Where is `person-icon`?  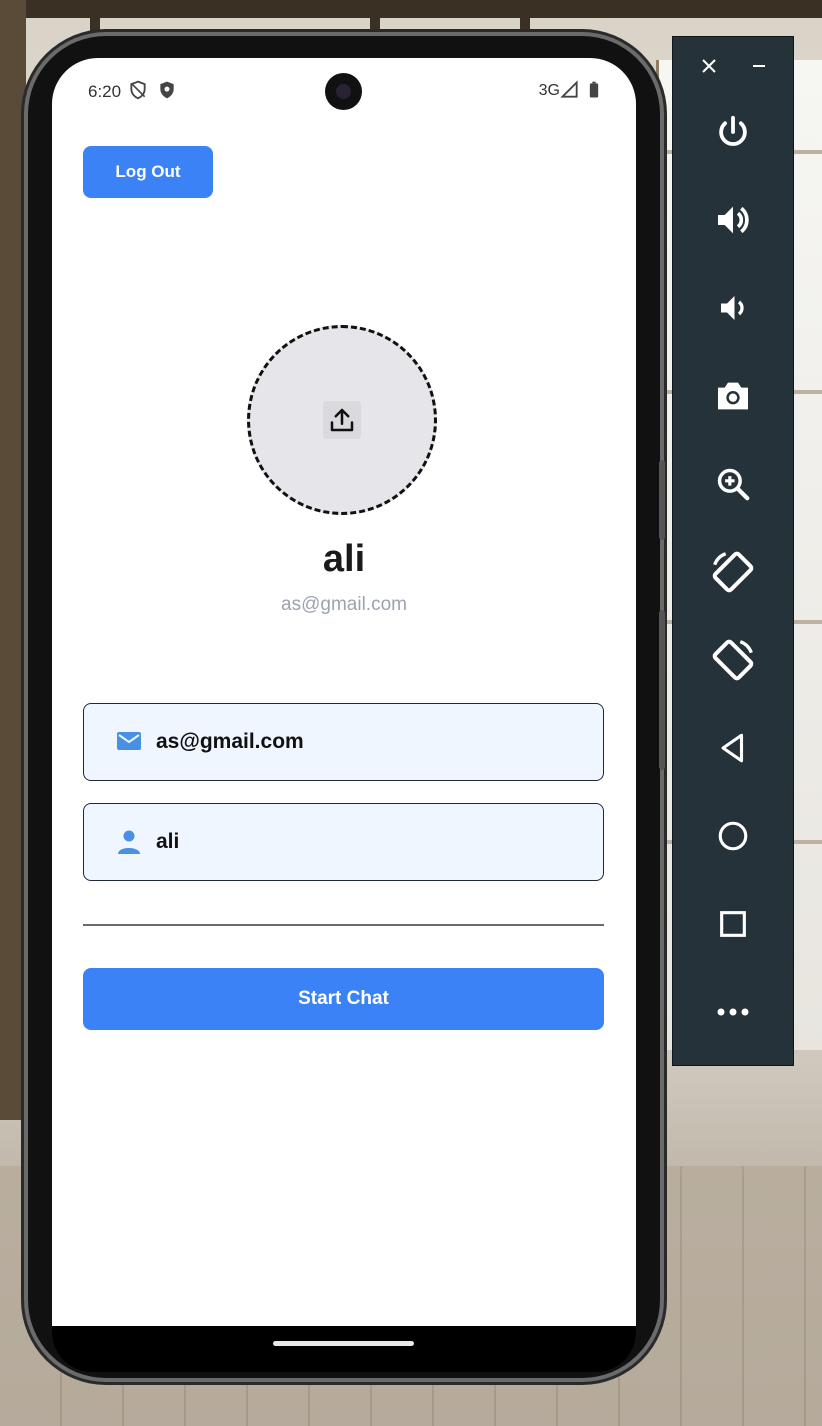 person-icon is located at coordinates (129, 842).